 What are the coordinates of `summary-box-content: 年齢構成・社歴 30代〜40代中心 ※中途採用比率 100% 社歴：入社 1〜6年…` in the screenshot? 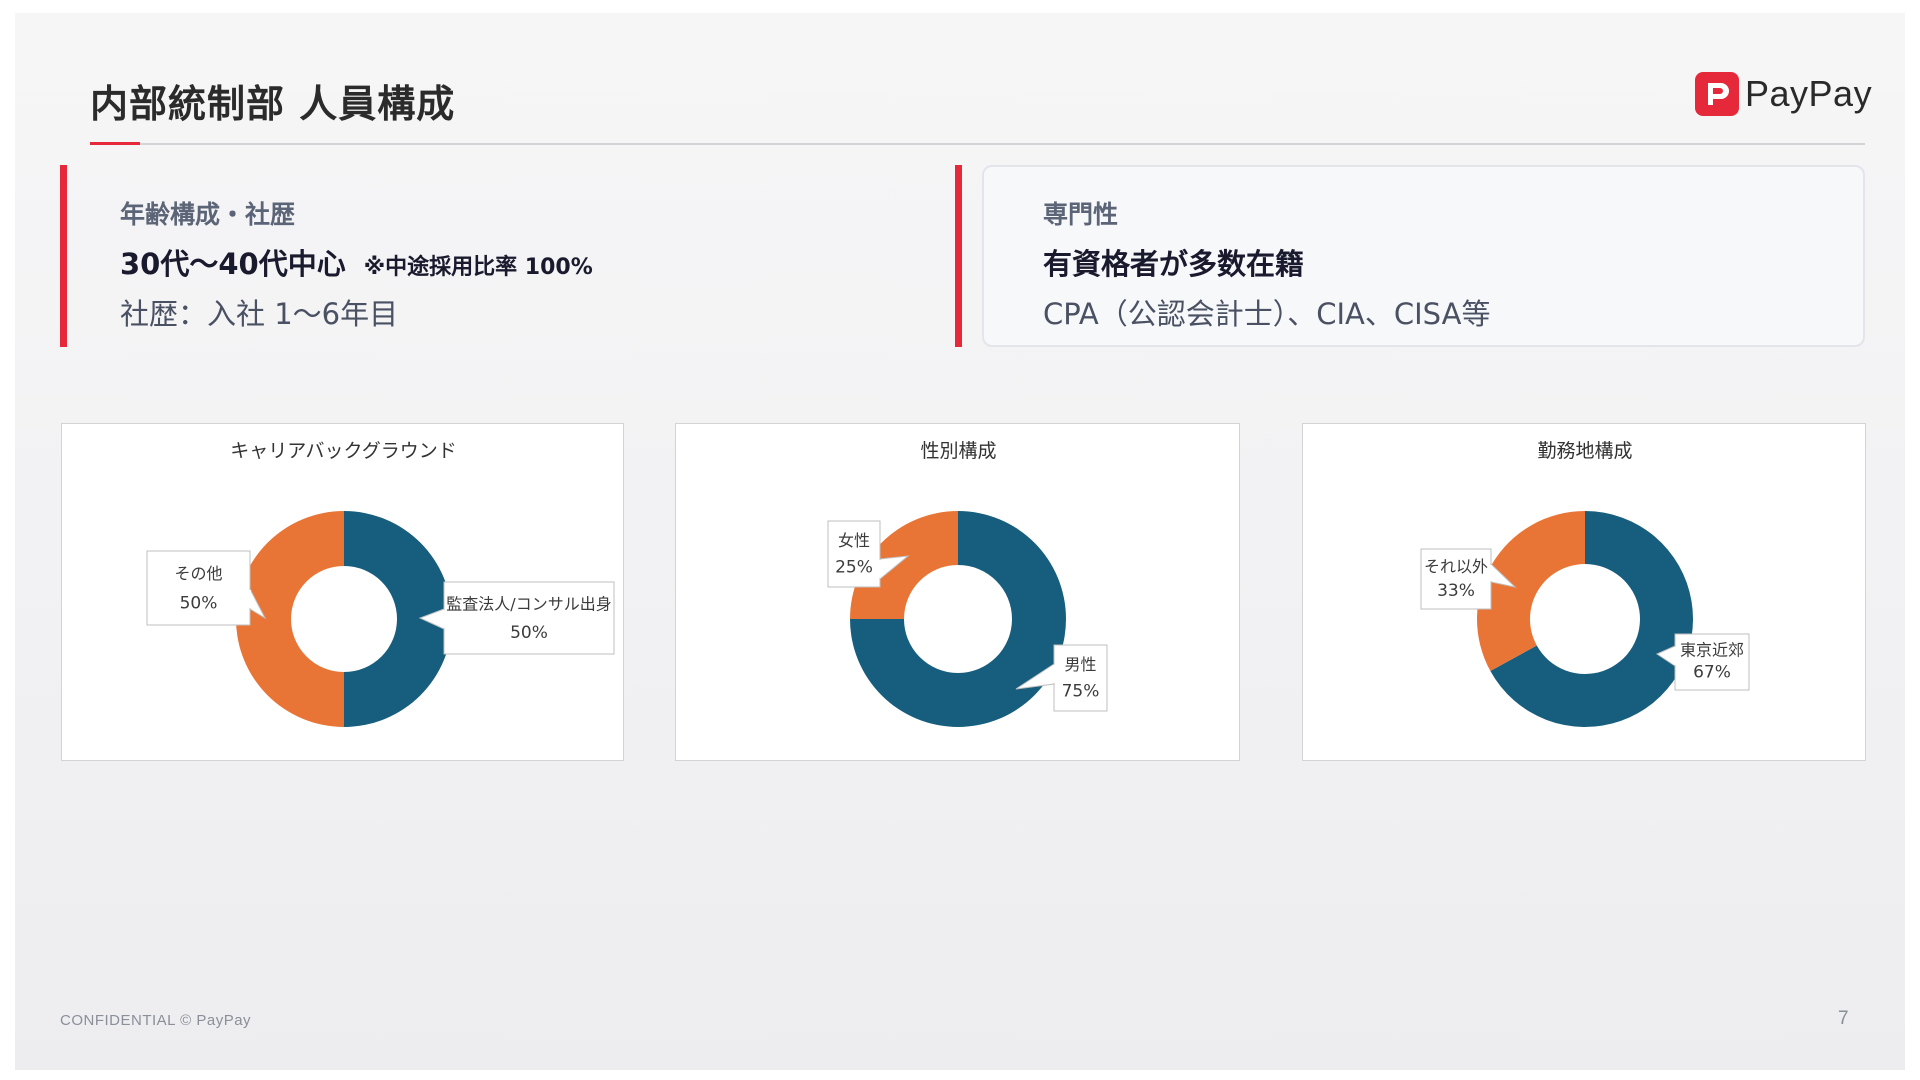 It's located at (356, 264).